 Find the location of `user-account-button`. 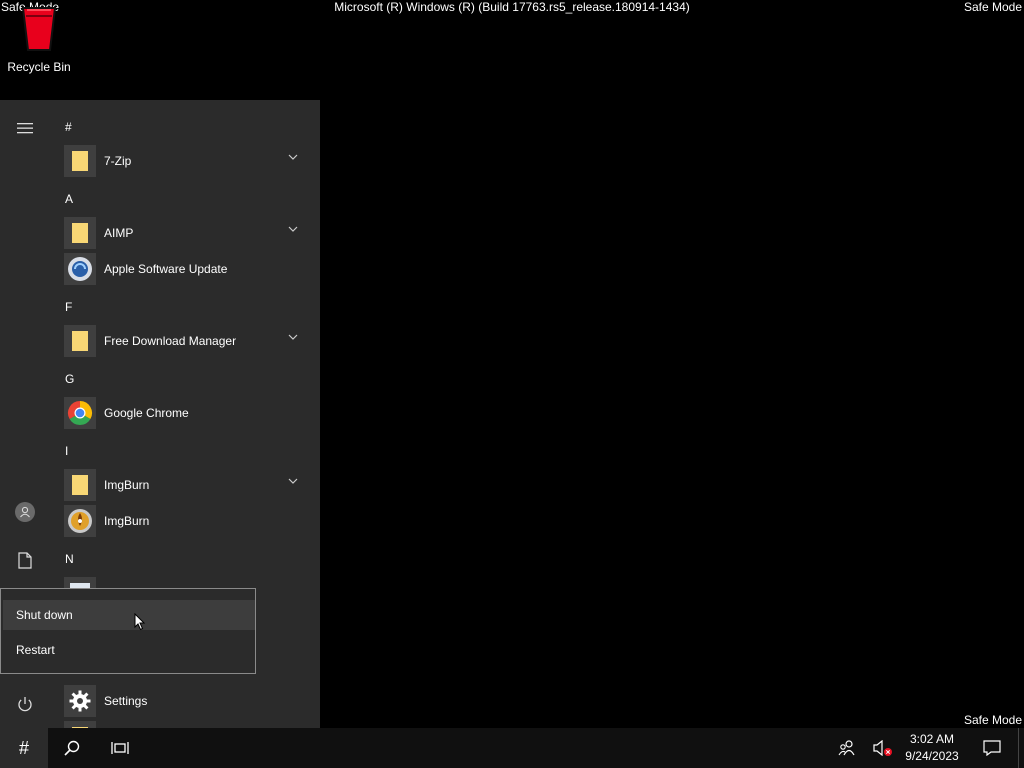

user-account-button is located at coordinates (25, 512).